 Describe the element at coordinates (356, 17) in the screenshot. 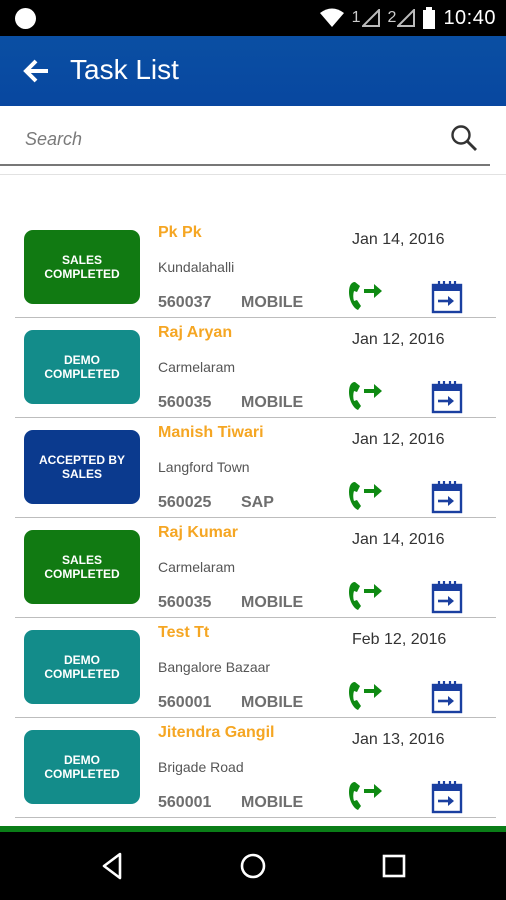

I see `sim1-label: 1` at that location.